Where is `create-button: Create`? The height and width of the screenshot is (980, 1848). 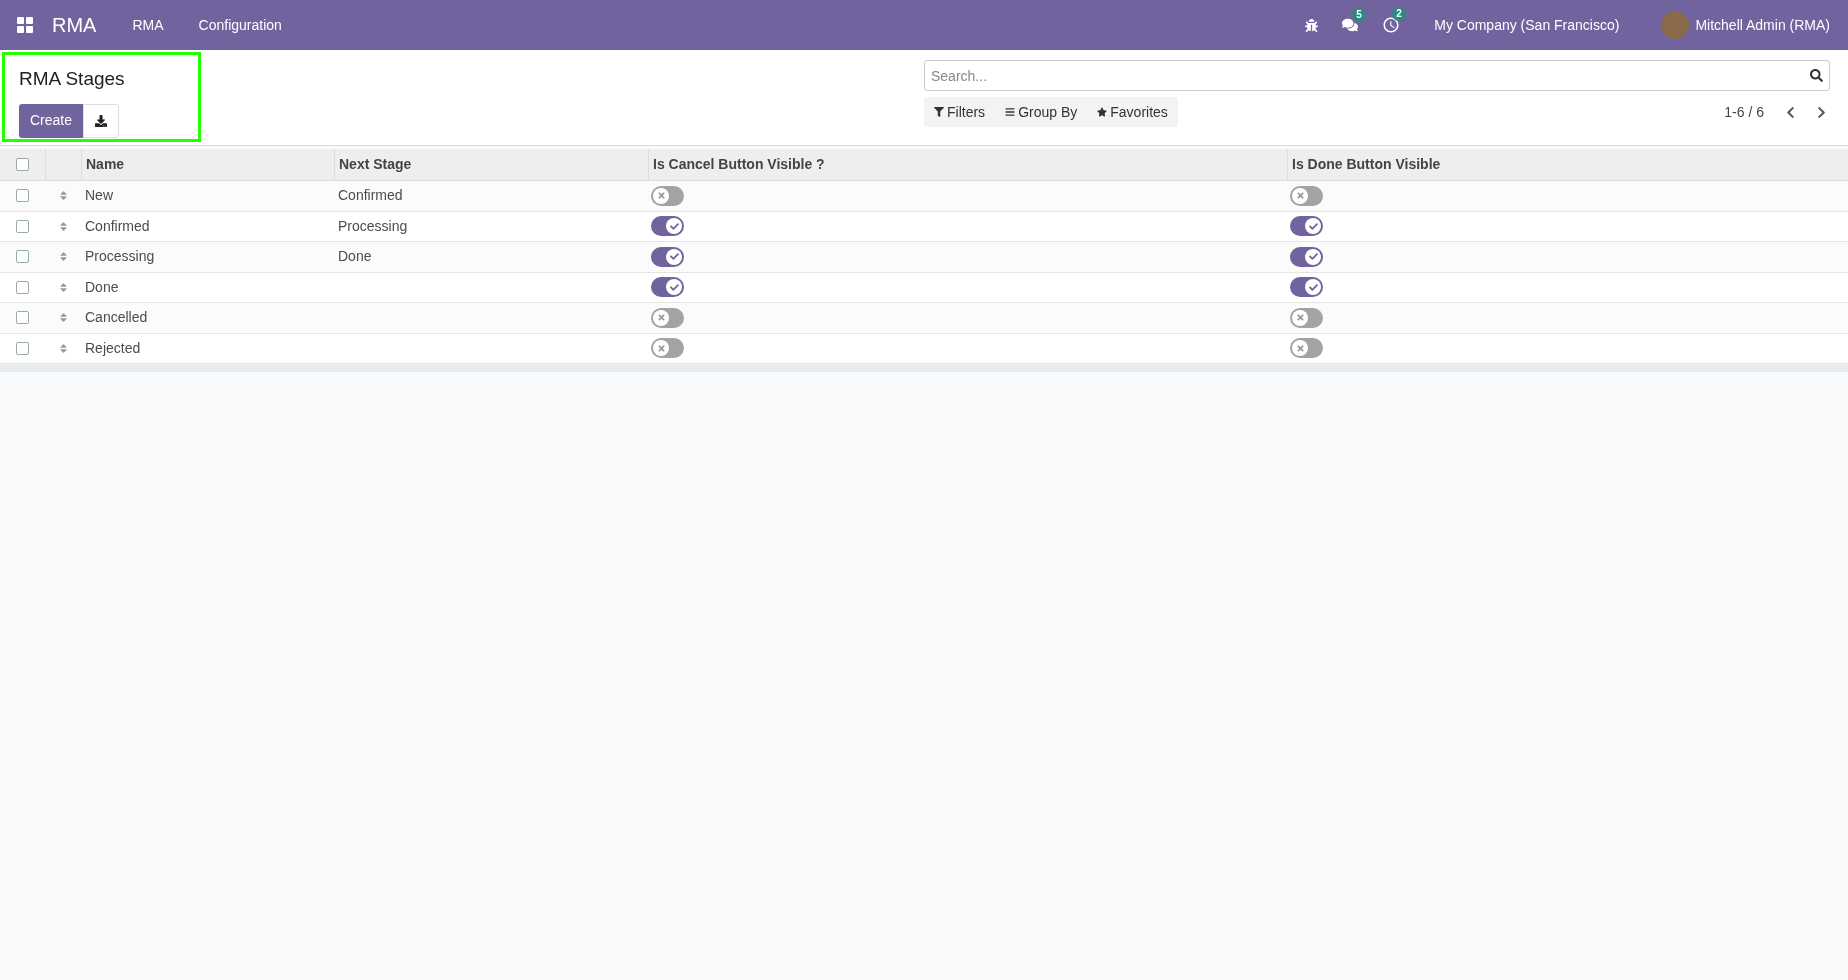 create-button: Create is located at coordinates (51, 120).